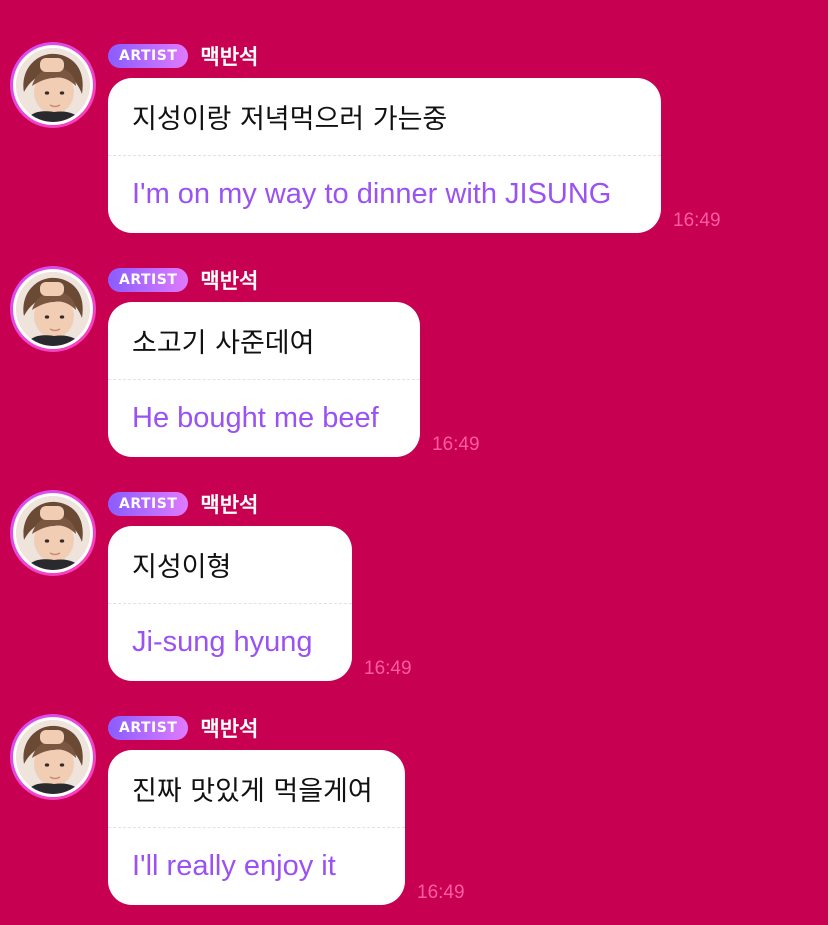  Describe the element at coordinates (252, 791) in the screenshot. I see `original-text: 진짜 맛있게 먹을게여` at that location.